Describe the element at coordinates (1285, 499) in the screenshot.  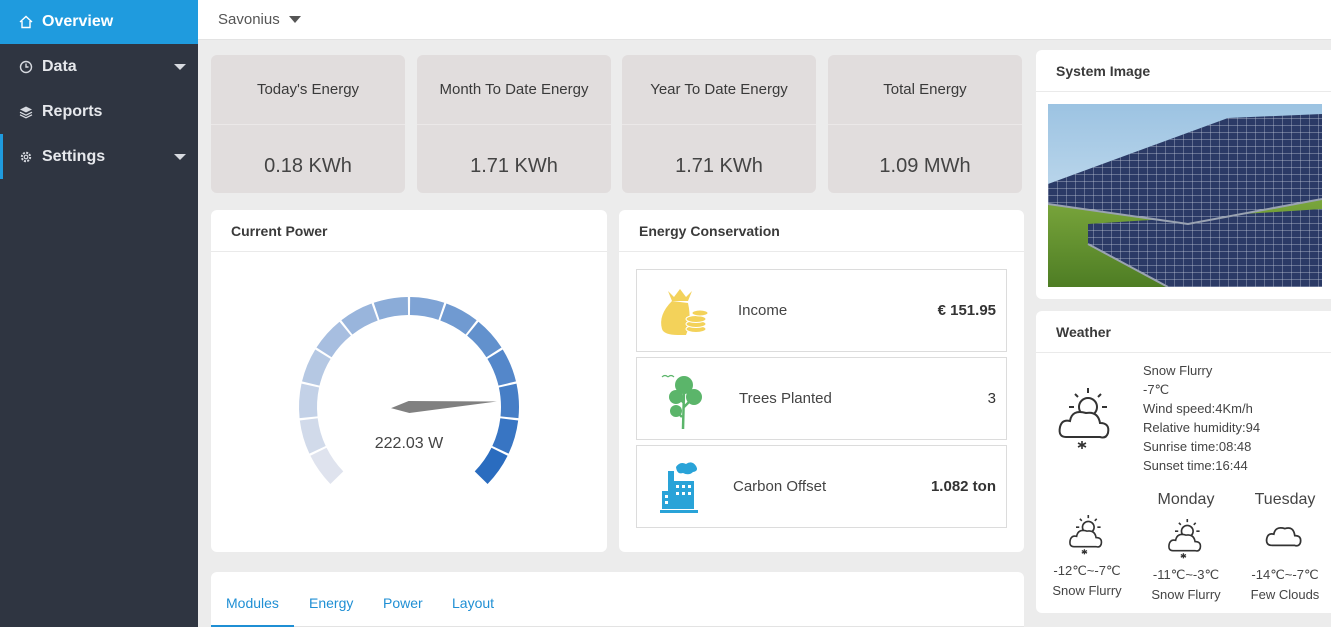
I see `forecast-day-name: Tuesday` at that location.